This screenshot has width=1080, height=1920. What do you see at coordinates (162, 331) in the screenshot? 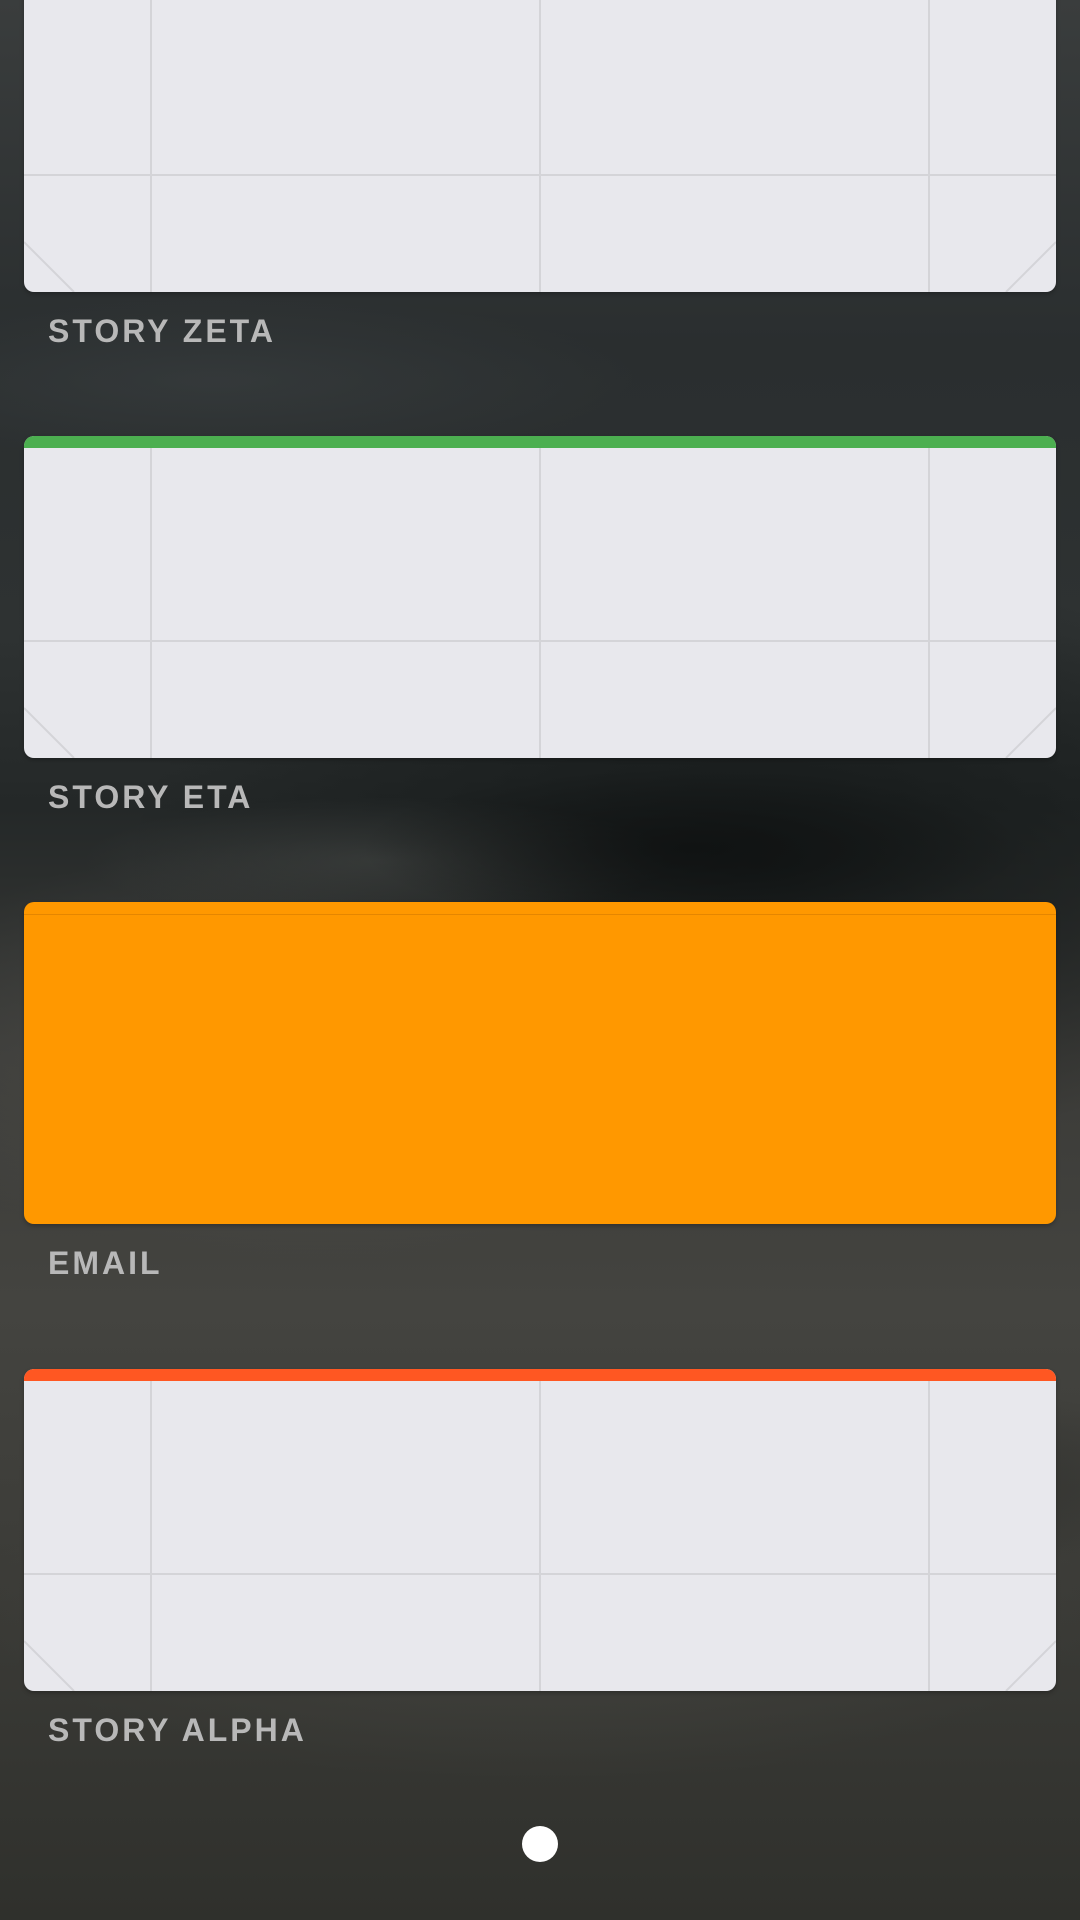
I see `story-zeta-label: STORY ZETA` at bounding box center [162, 331].